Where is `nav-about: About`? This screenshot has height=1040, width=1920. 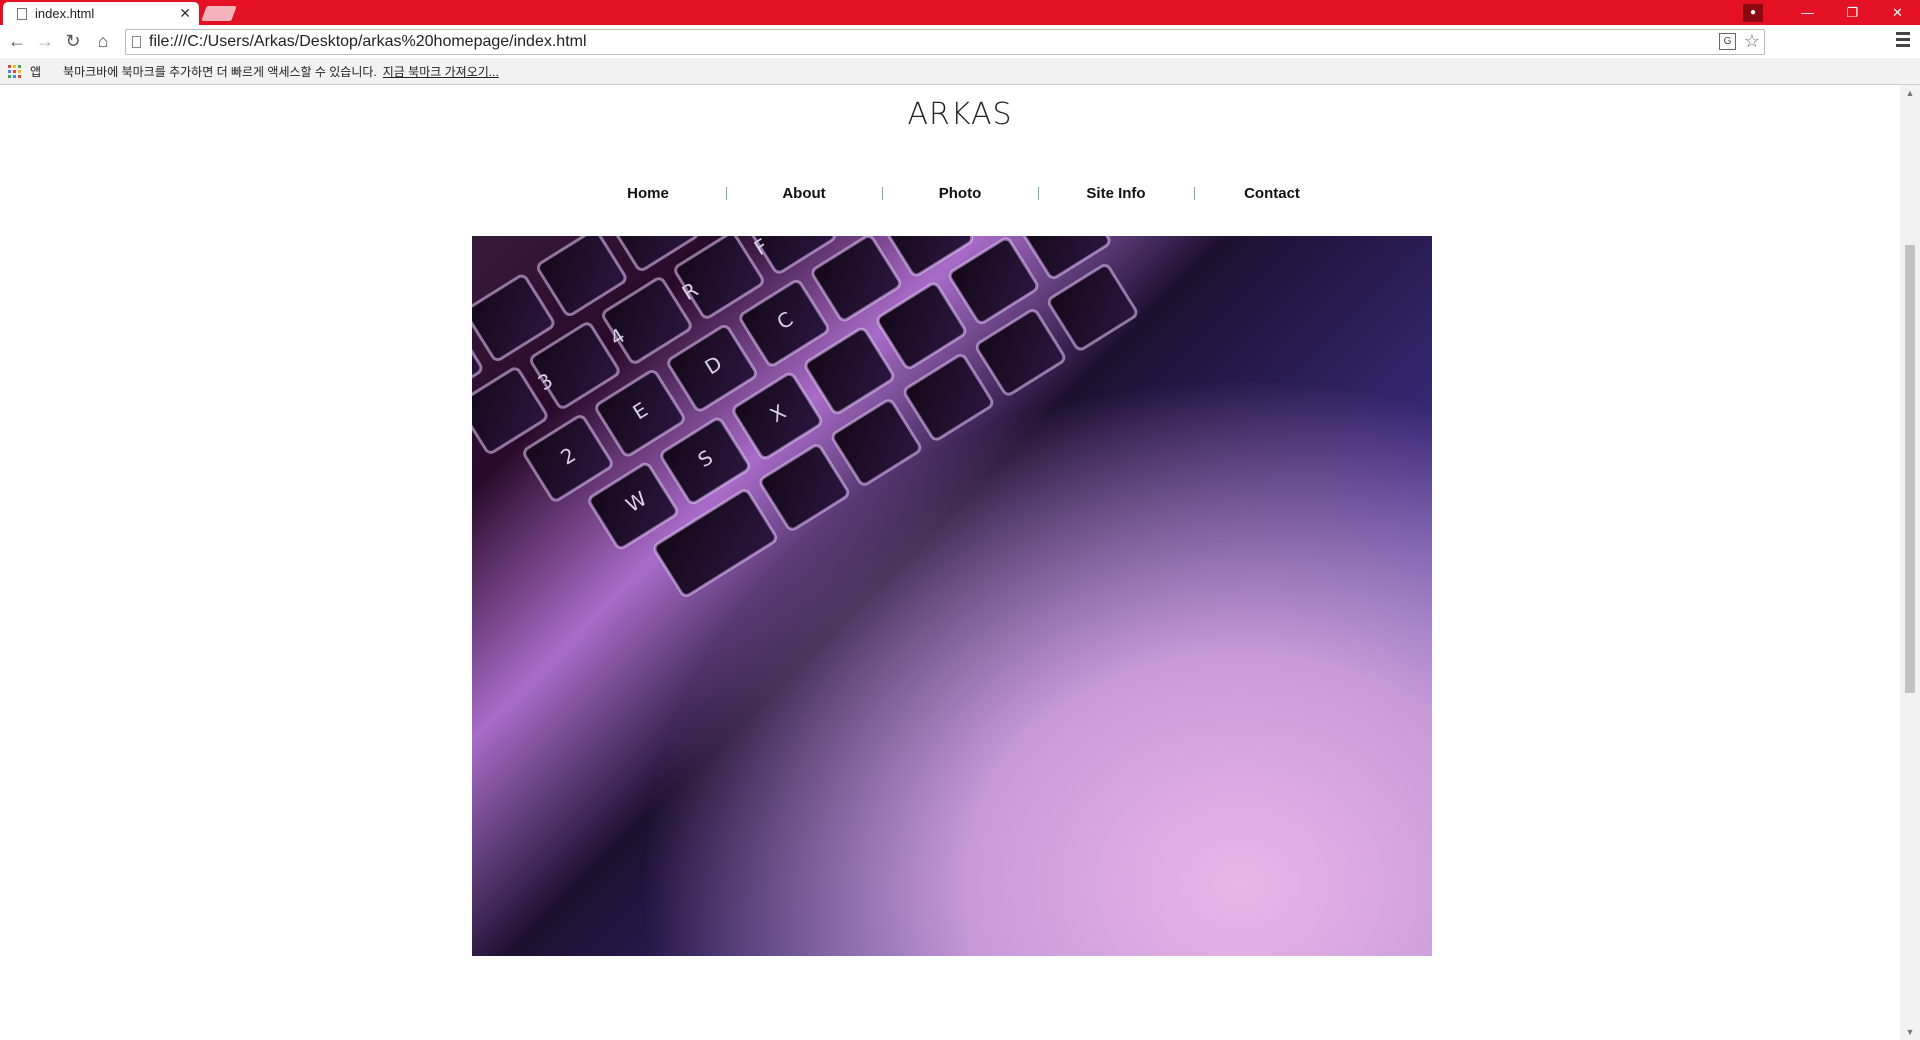
nav-about: About is located at coordinates (804, 193).